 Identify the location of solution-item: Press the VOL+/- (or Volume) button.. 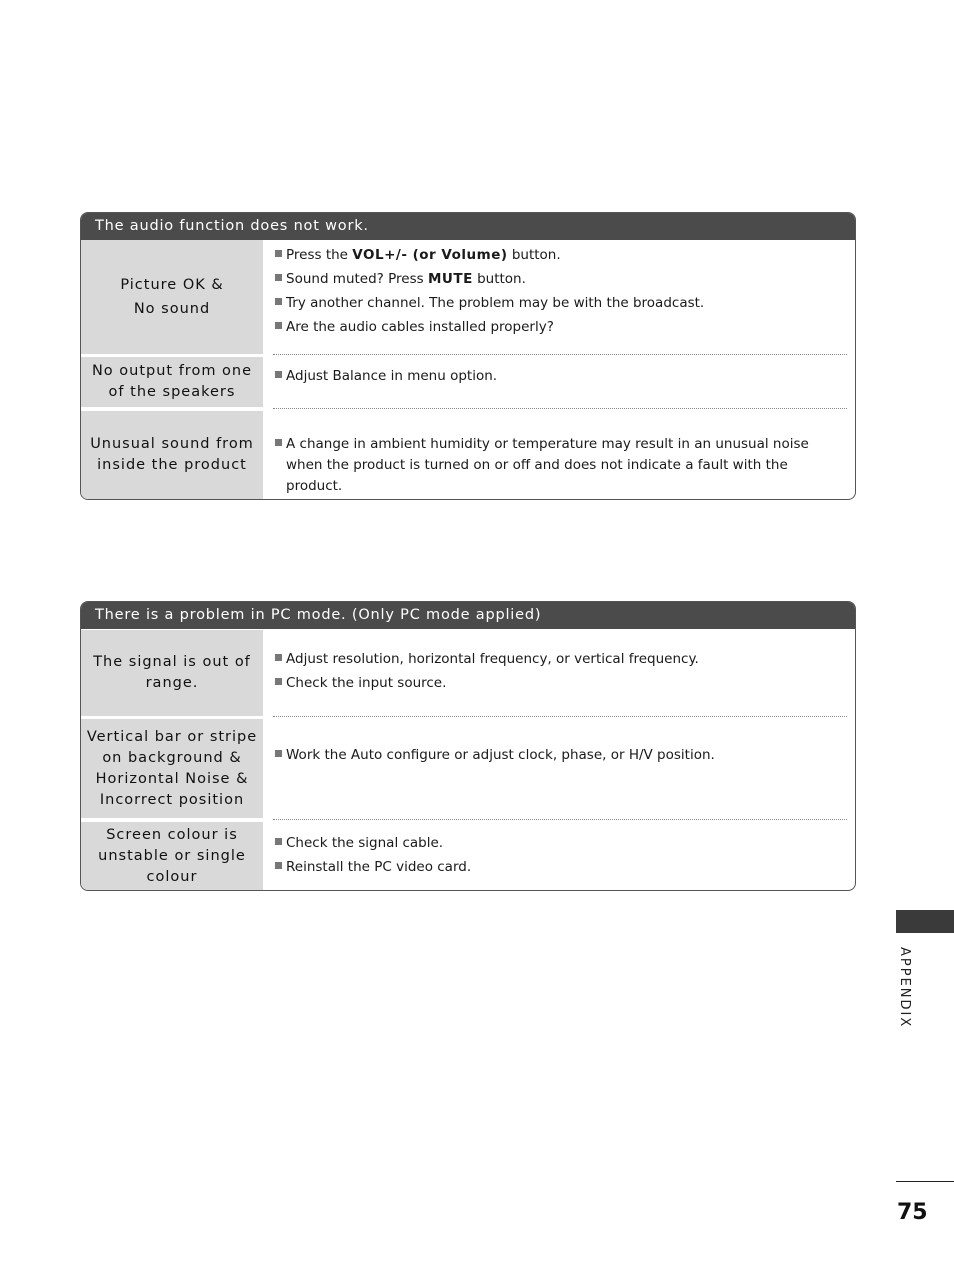
(418, 255).